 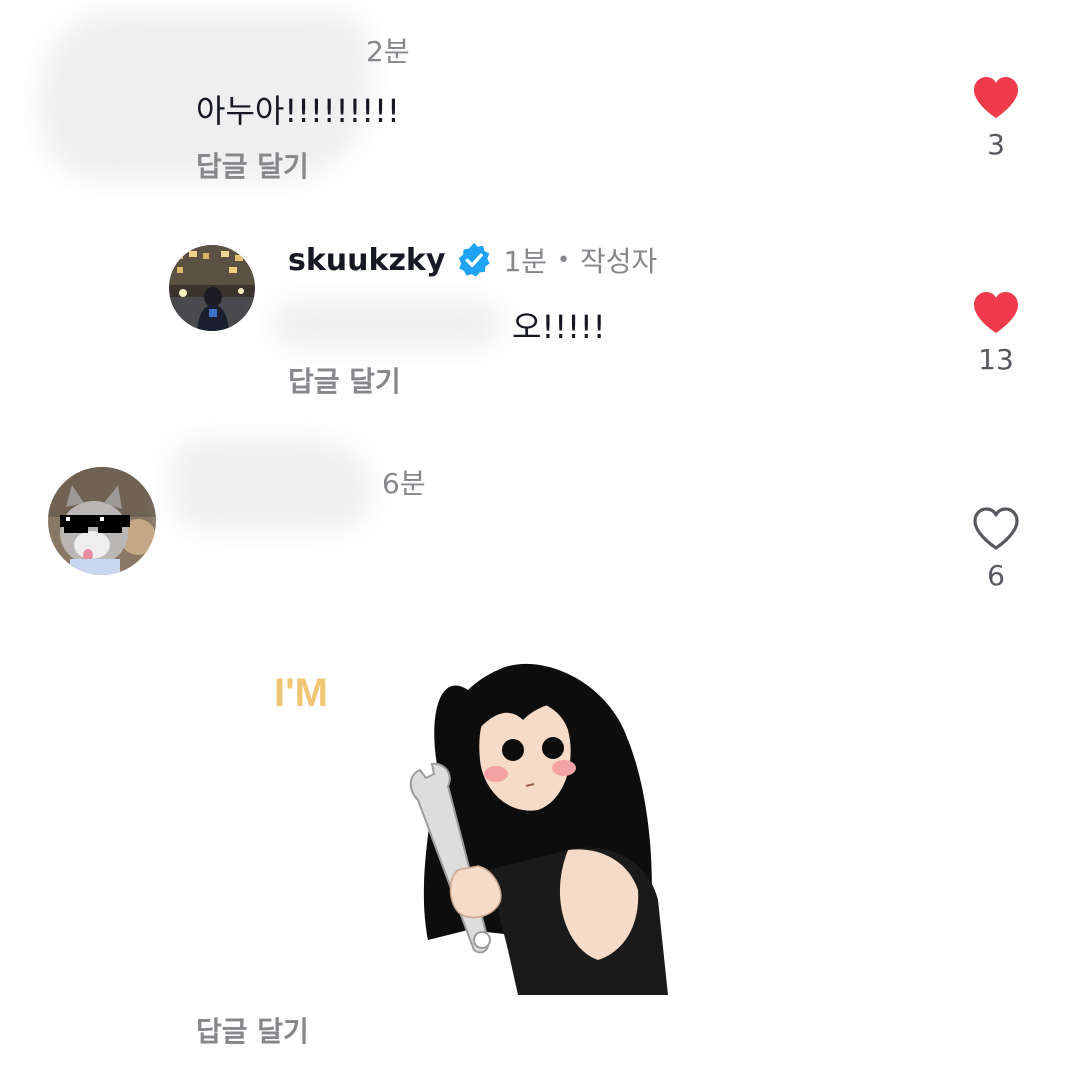 I want to click on redacted-mention, so click(x=387, y=324).